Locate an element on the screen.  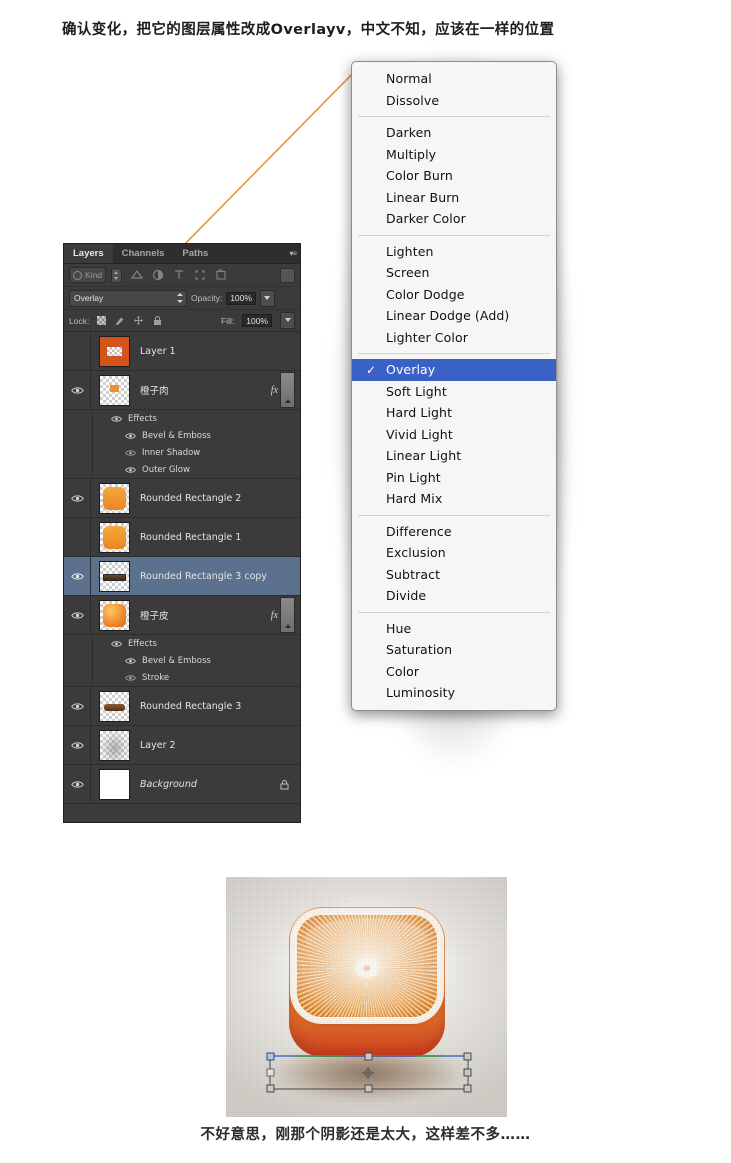
menu-item-difference: Difference is located at coordinates (454, 532).